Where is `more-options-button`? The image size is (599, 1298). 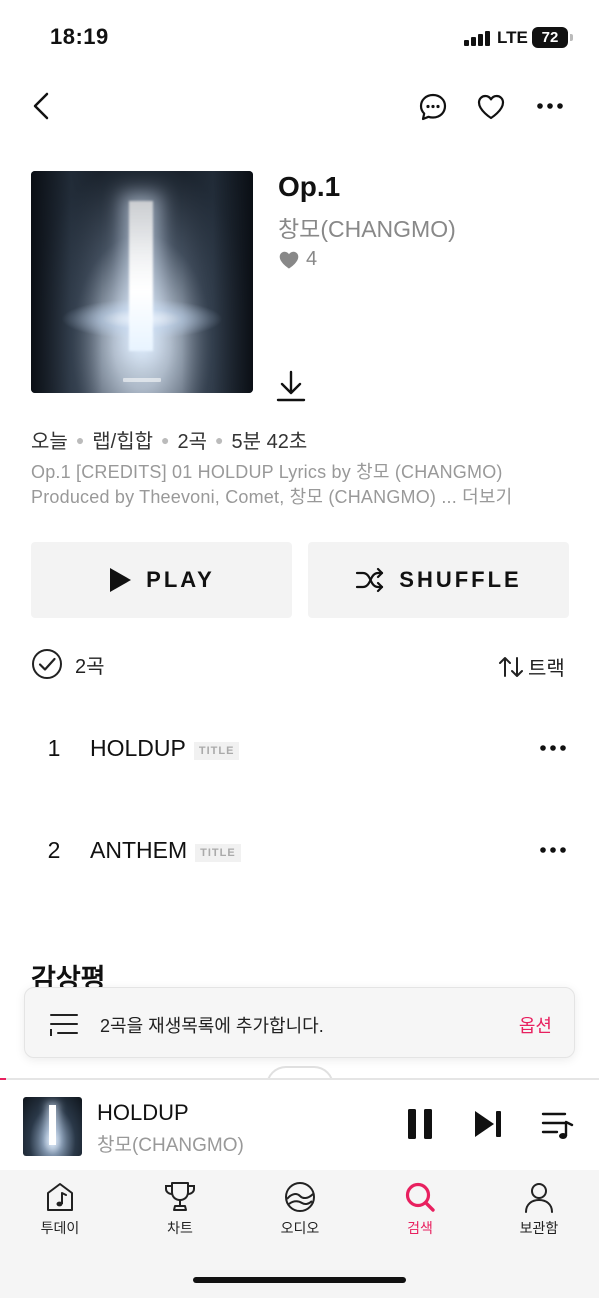
more-options-button is located at coordinates (550, 106).